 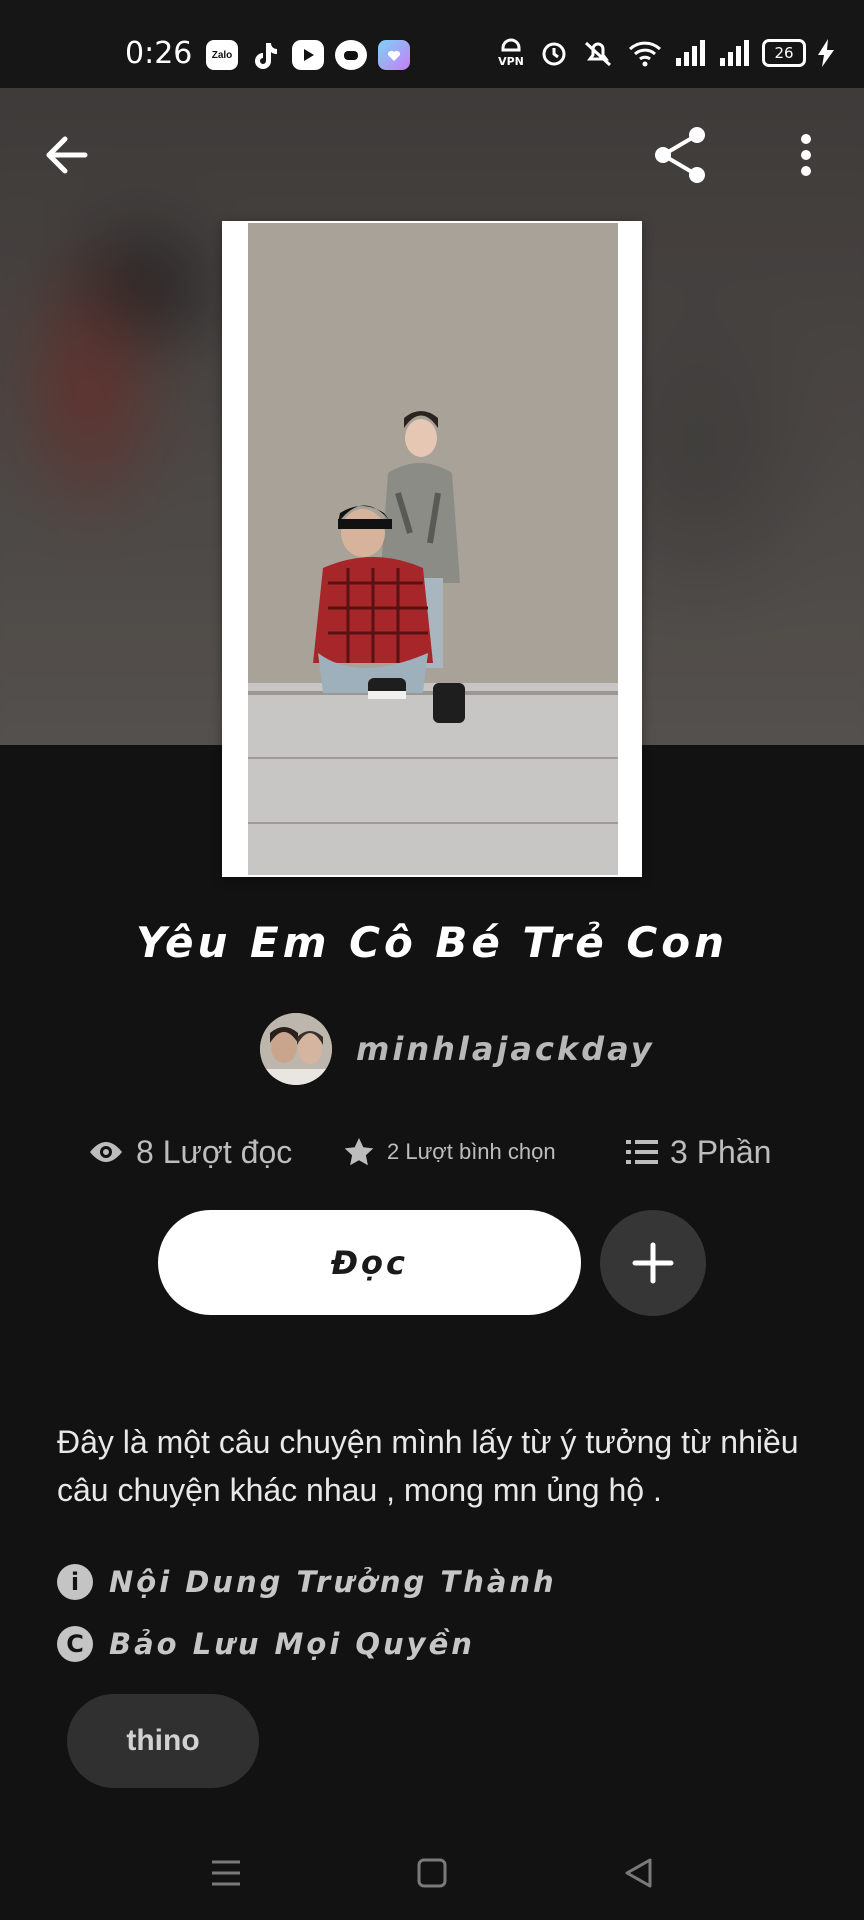 I want to click on eye-icon, so click(x=106, y=1152).